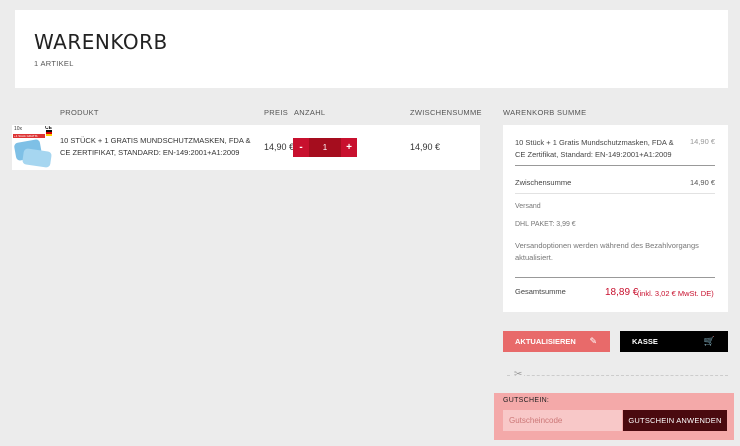 This screenshot has width=740, height=446. Describe the element at coordinates (645, 341) in the screenshot. I see `checkout-label: KASSE` at that location.